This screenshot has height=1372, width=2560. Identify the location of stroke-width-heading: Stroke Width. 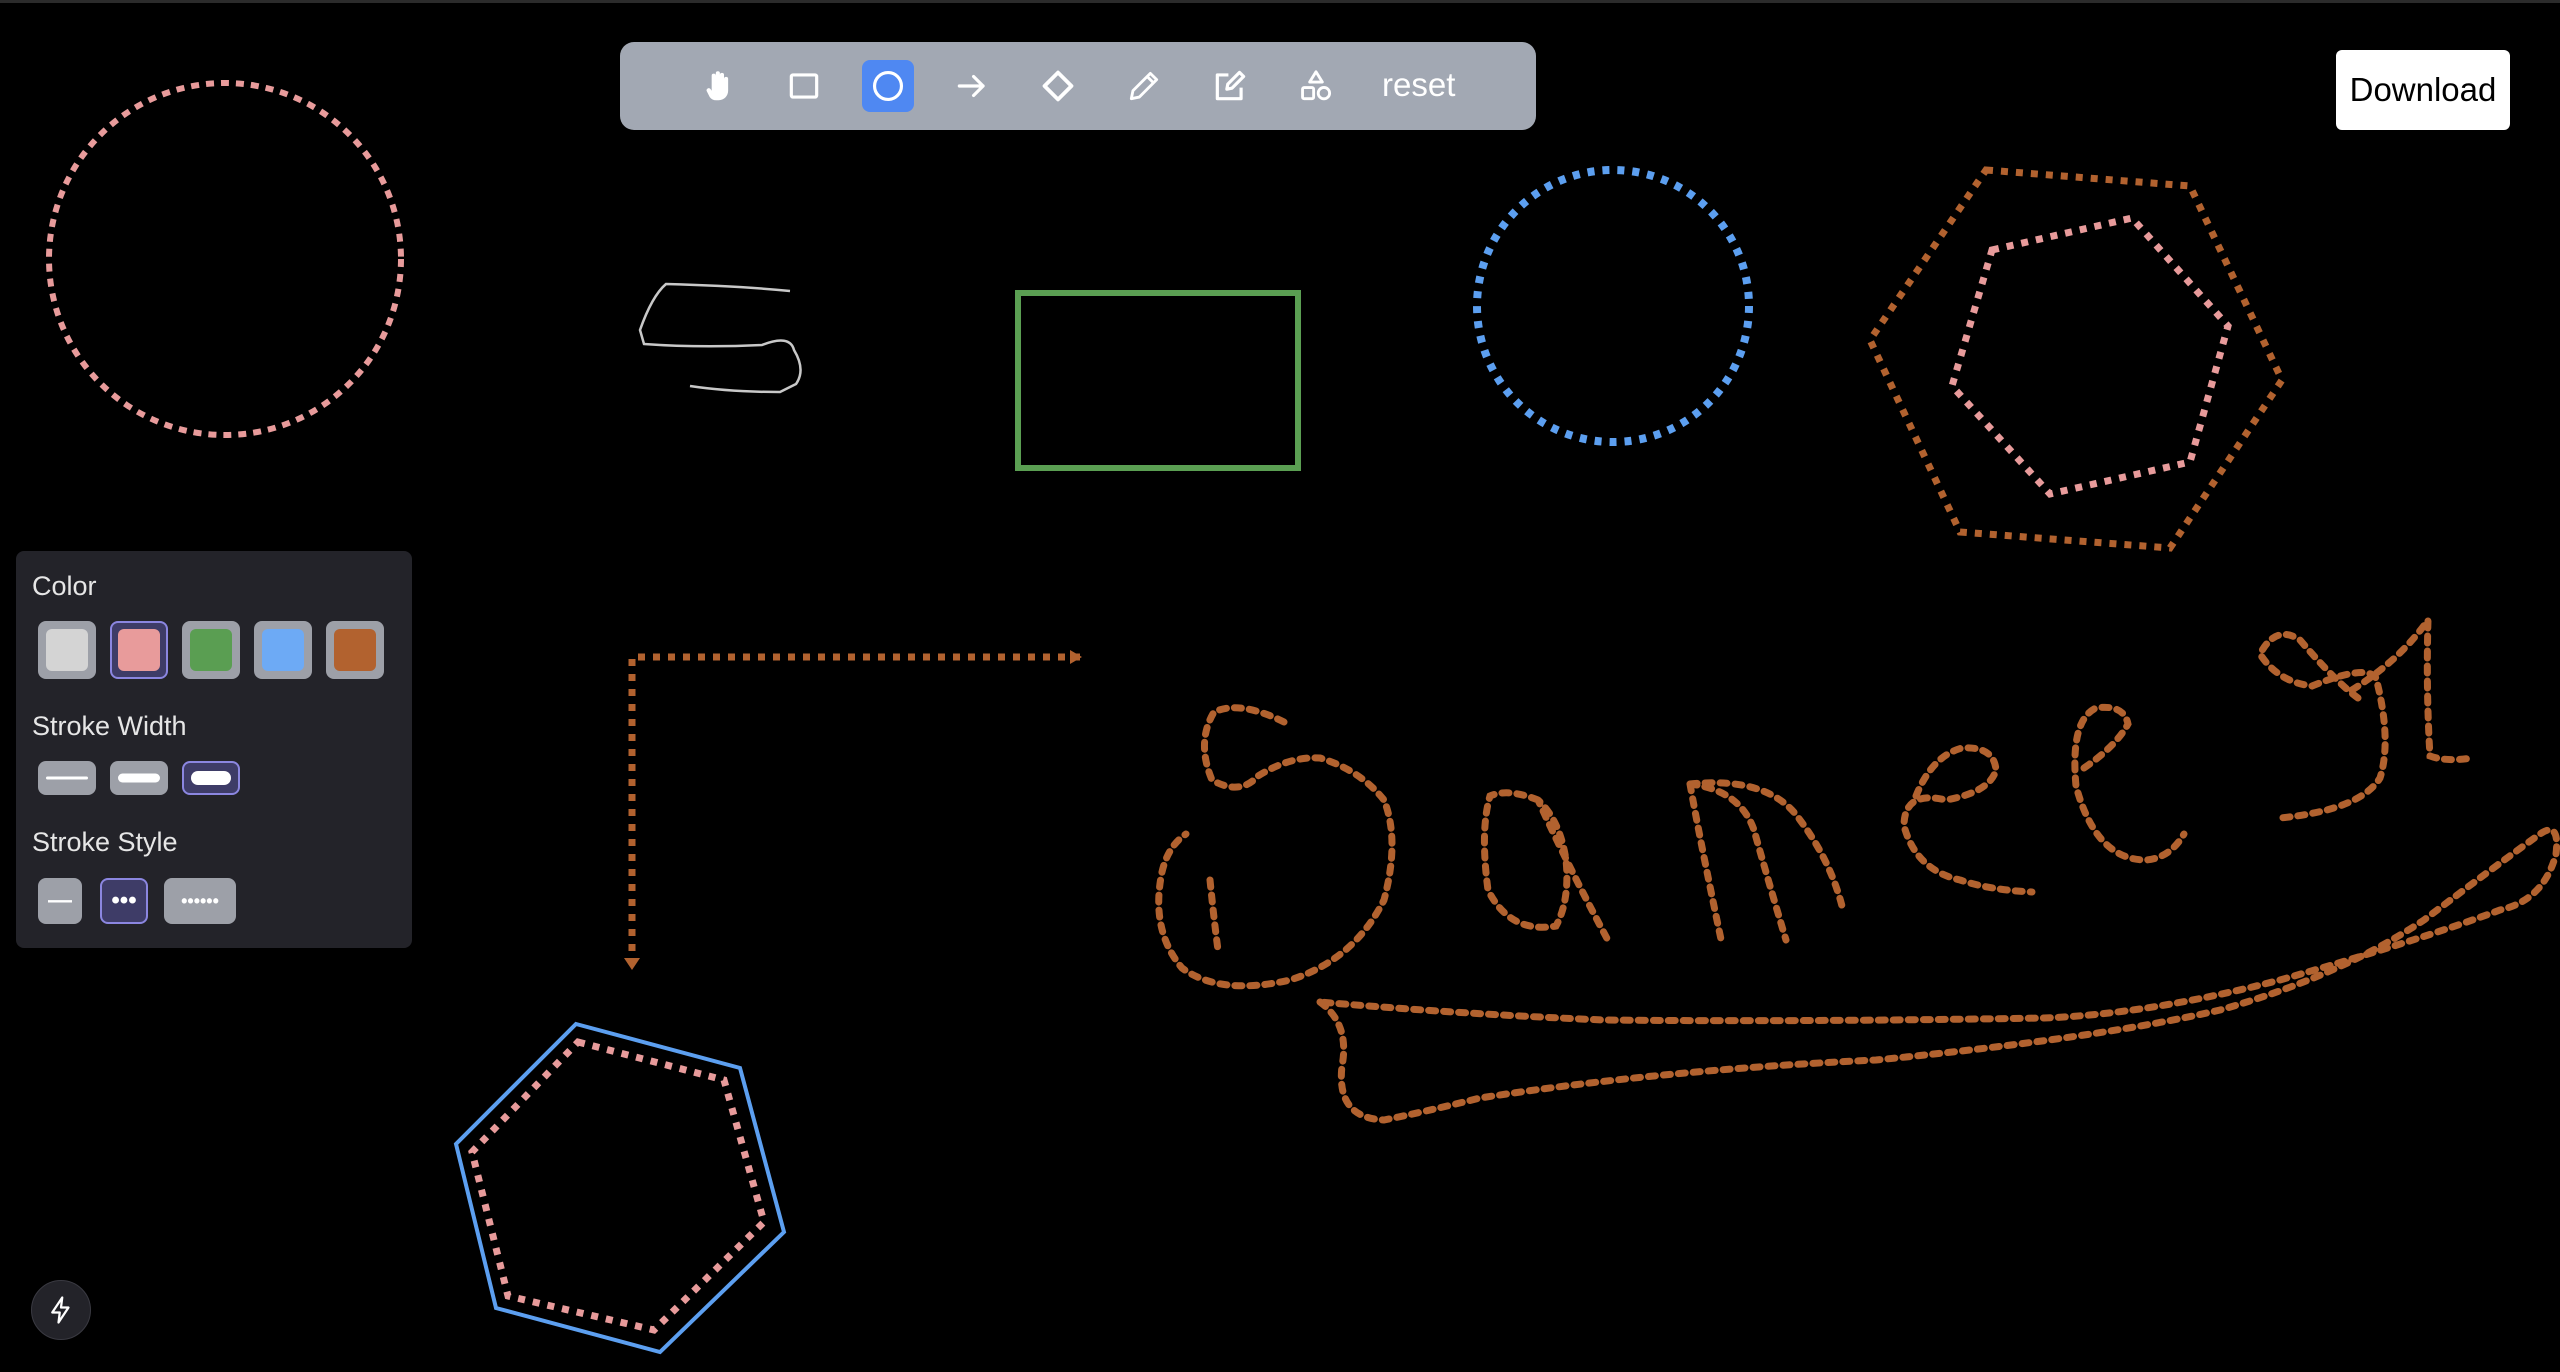
(109, 726).